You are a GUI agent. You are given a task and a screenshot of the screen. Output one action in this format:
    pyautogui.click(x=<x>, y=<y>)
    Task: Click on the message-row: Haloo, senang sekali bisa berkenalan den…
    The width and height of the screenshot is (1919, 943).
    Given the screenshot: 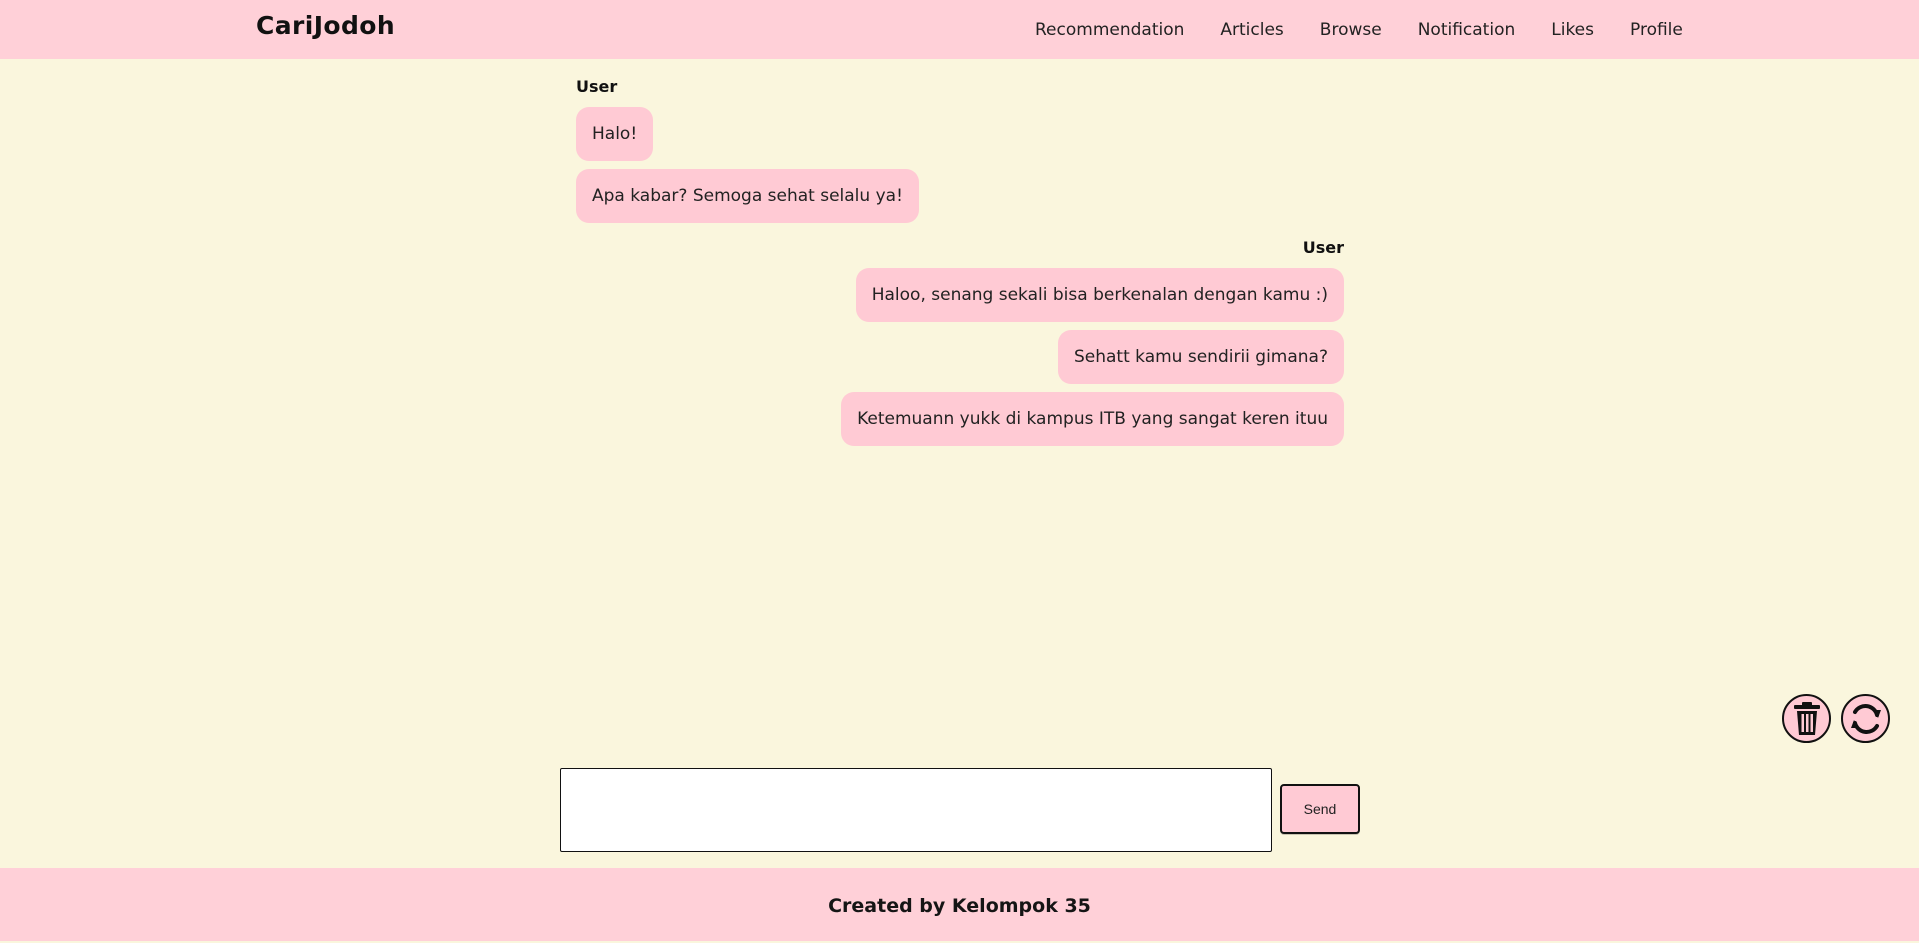 What is the action you would take?
    pyautogui.click(x=960, y=295)
    